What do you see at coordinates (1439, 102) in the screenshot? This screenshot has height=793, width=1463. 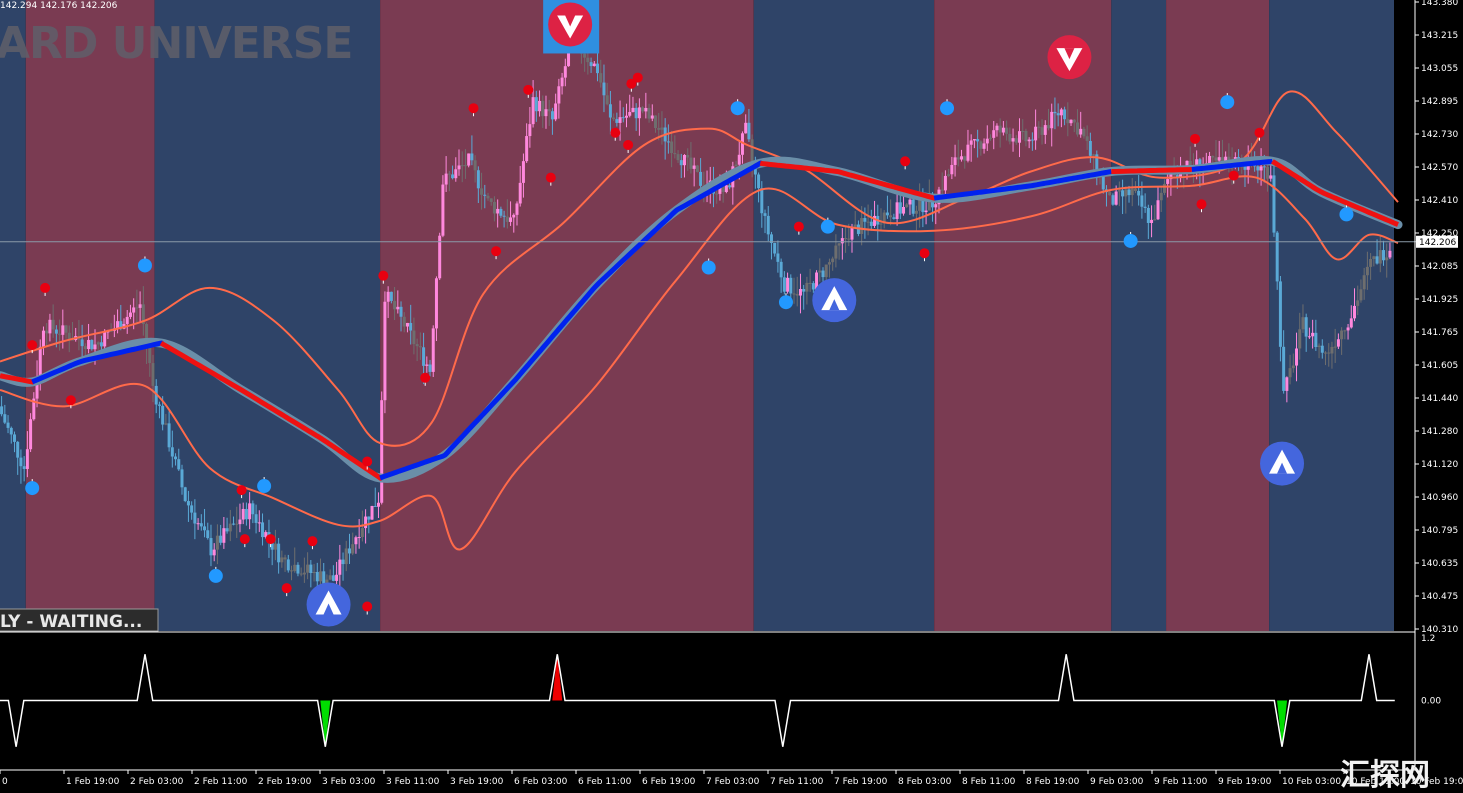 I see `price-tick-label: 142.895` at bounding box center [1439, 102].